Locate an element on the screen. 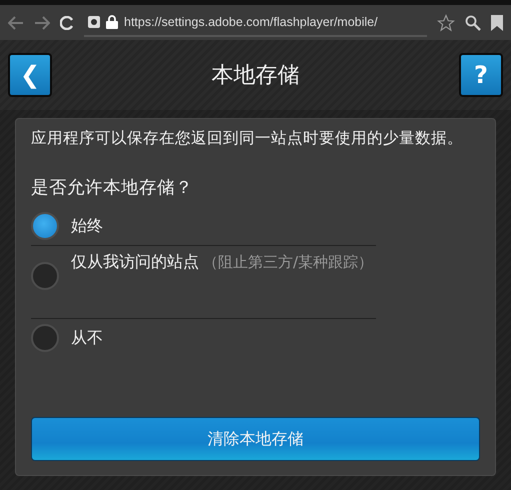 The image size is (511, 490). reload-icon is located at coordinates (67, 23).